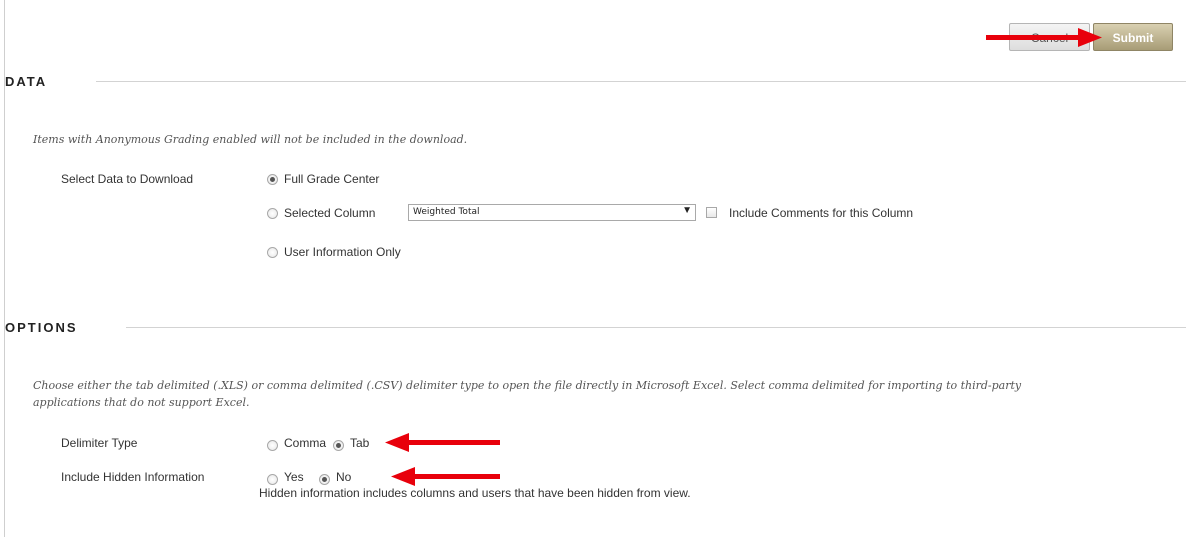 The image size is (1186, 537). What do you see at coordinates (127, 179) in the screenshot?
I see `select-data-label: Select Data to Download` at bounding box center [127, 179].